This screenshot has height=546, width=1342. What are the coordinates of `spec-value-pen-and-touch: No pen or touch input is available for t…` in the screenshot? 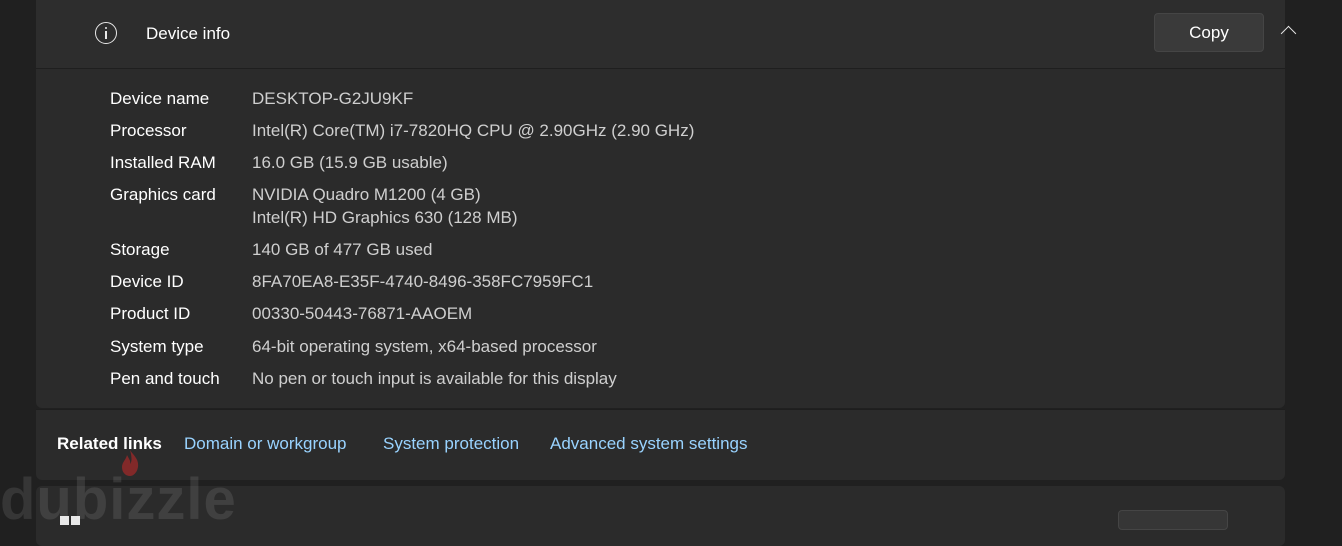 It's located at (434, 378).